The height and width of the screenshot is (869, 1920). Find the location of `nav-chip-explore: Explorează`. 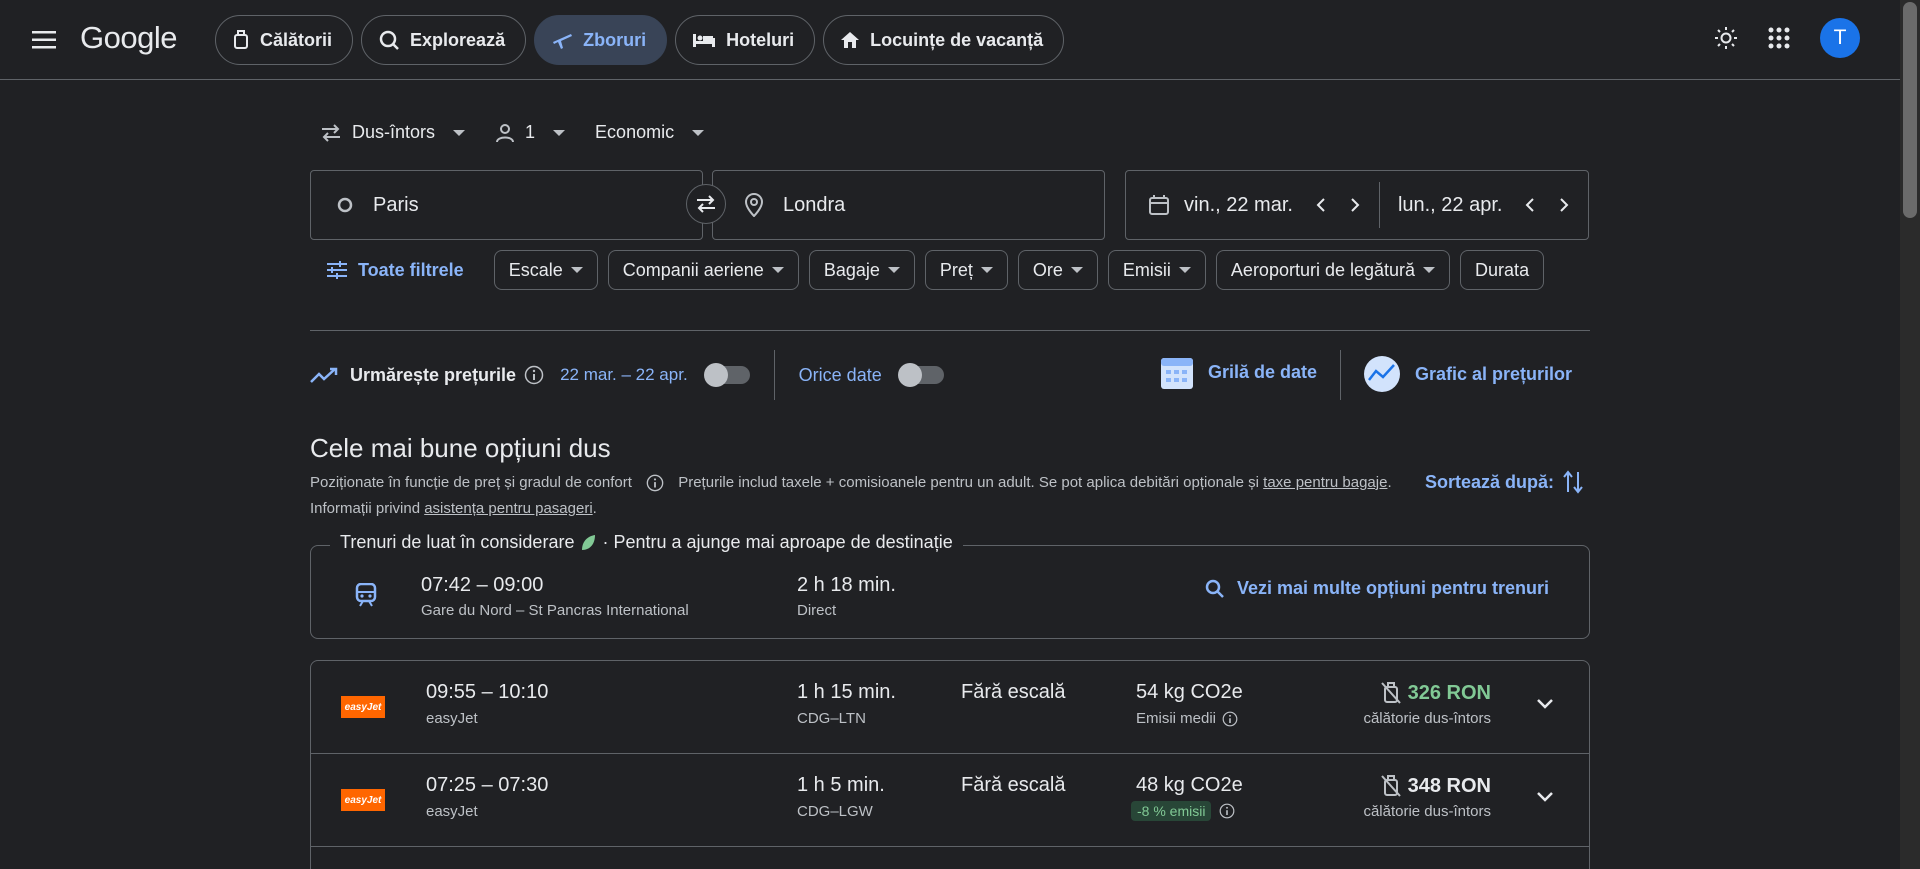

nav-chip-explore: Explorează is located at coordinates (444, 40).